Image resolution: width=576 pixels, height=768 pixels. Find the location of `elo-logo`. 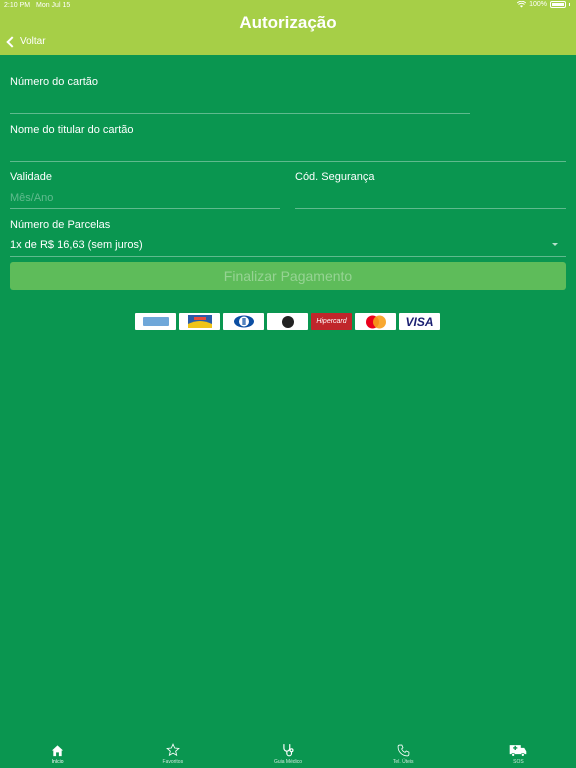

elo-logo is located at coordinates (287, 321).